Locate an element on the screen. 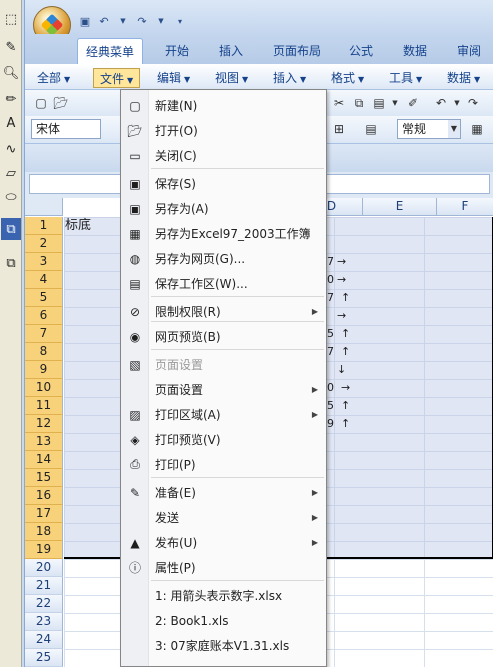  row-header: 21 is located at coordinates (44, 586).